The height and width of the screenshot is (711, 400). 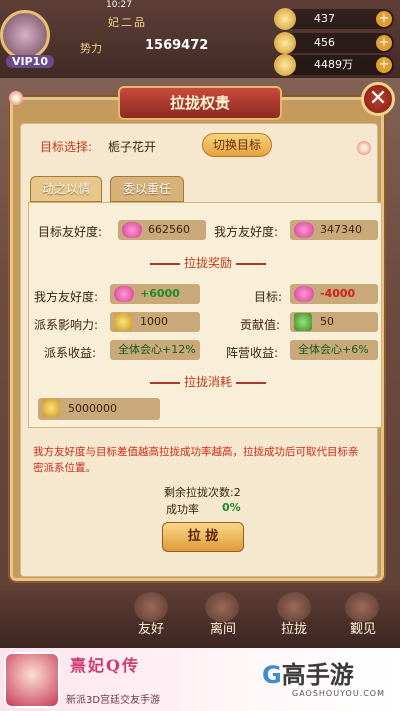 I want to click on target-favor-box: 662560, so click(x=162, y=230).